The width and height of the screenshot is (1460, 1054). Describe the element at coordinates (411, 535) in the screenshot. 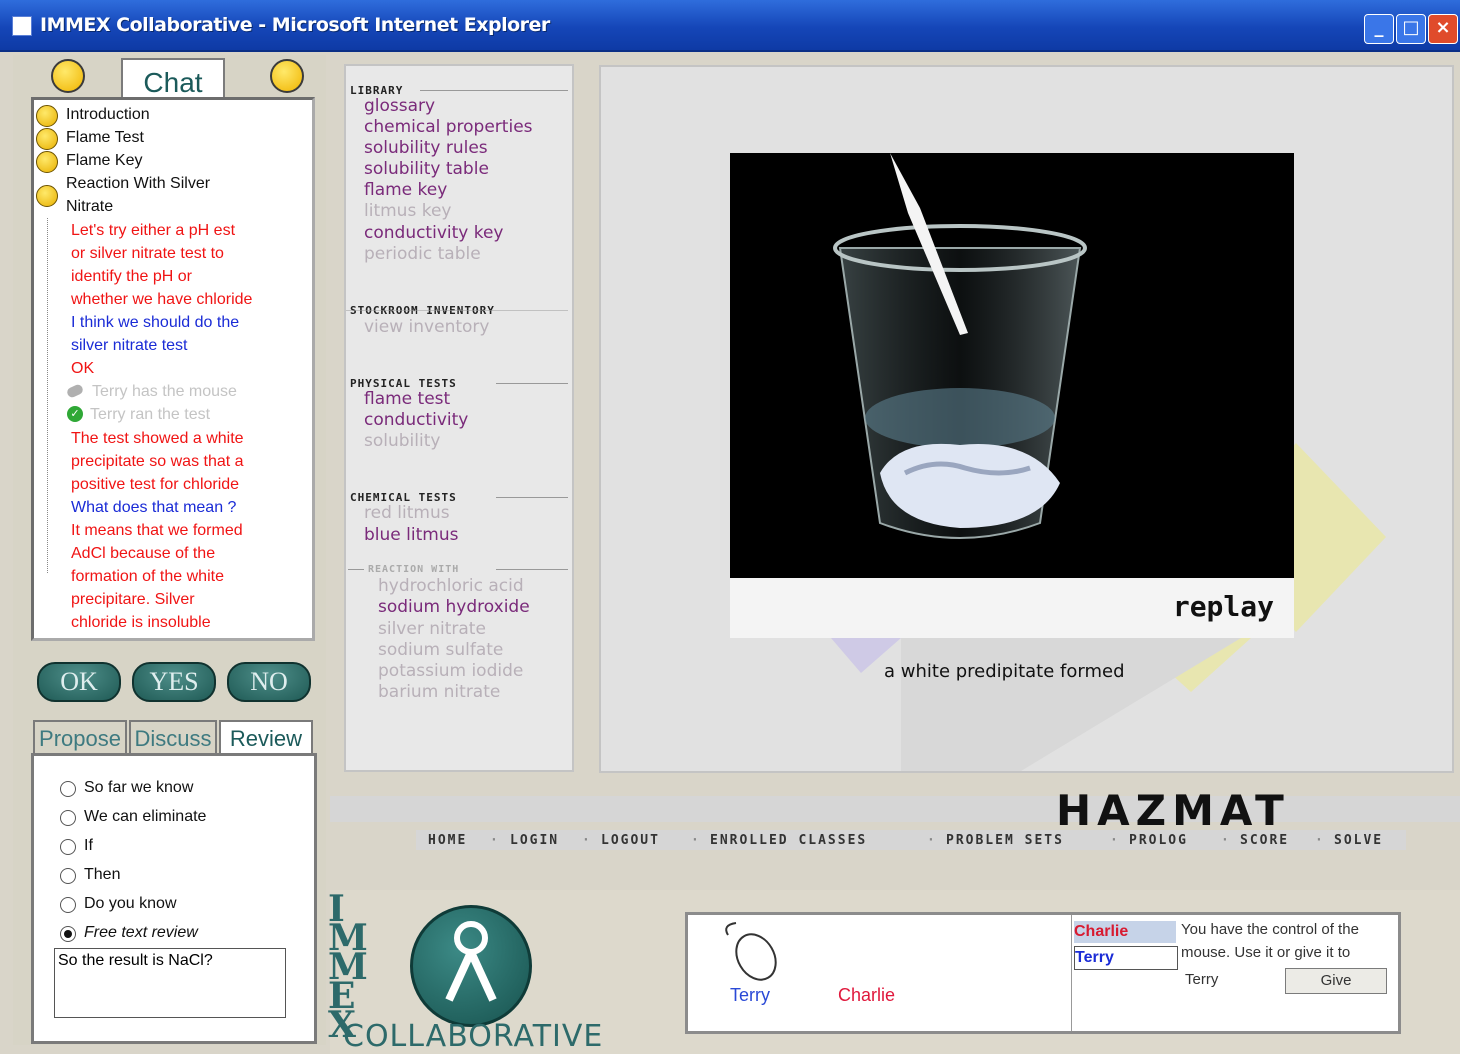

I see `chemical-test-item: blue litmus` at that location.